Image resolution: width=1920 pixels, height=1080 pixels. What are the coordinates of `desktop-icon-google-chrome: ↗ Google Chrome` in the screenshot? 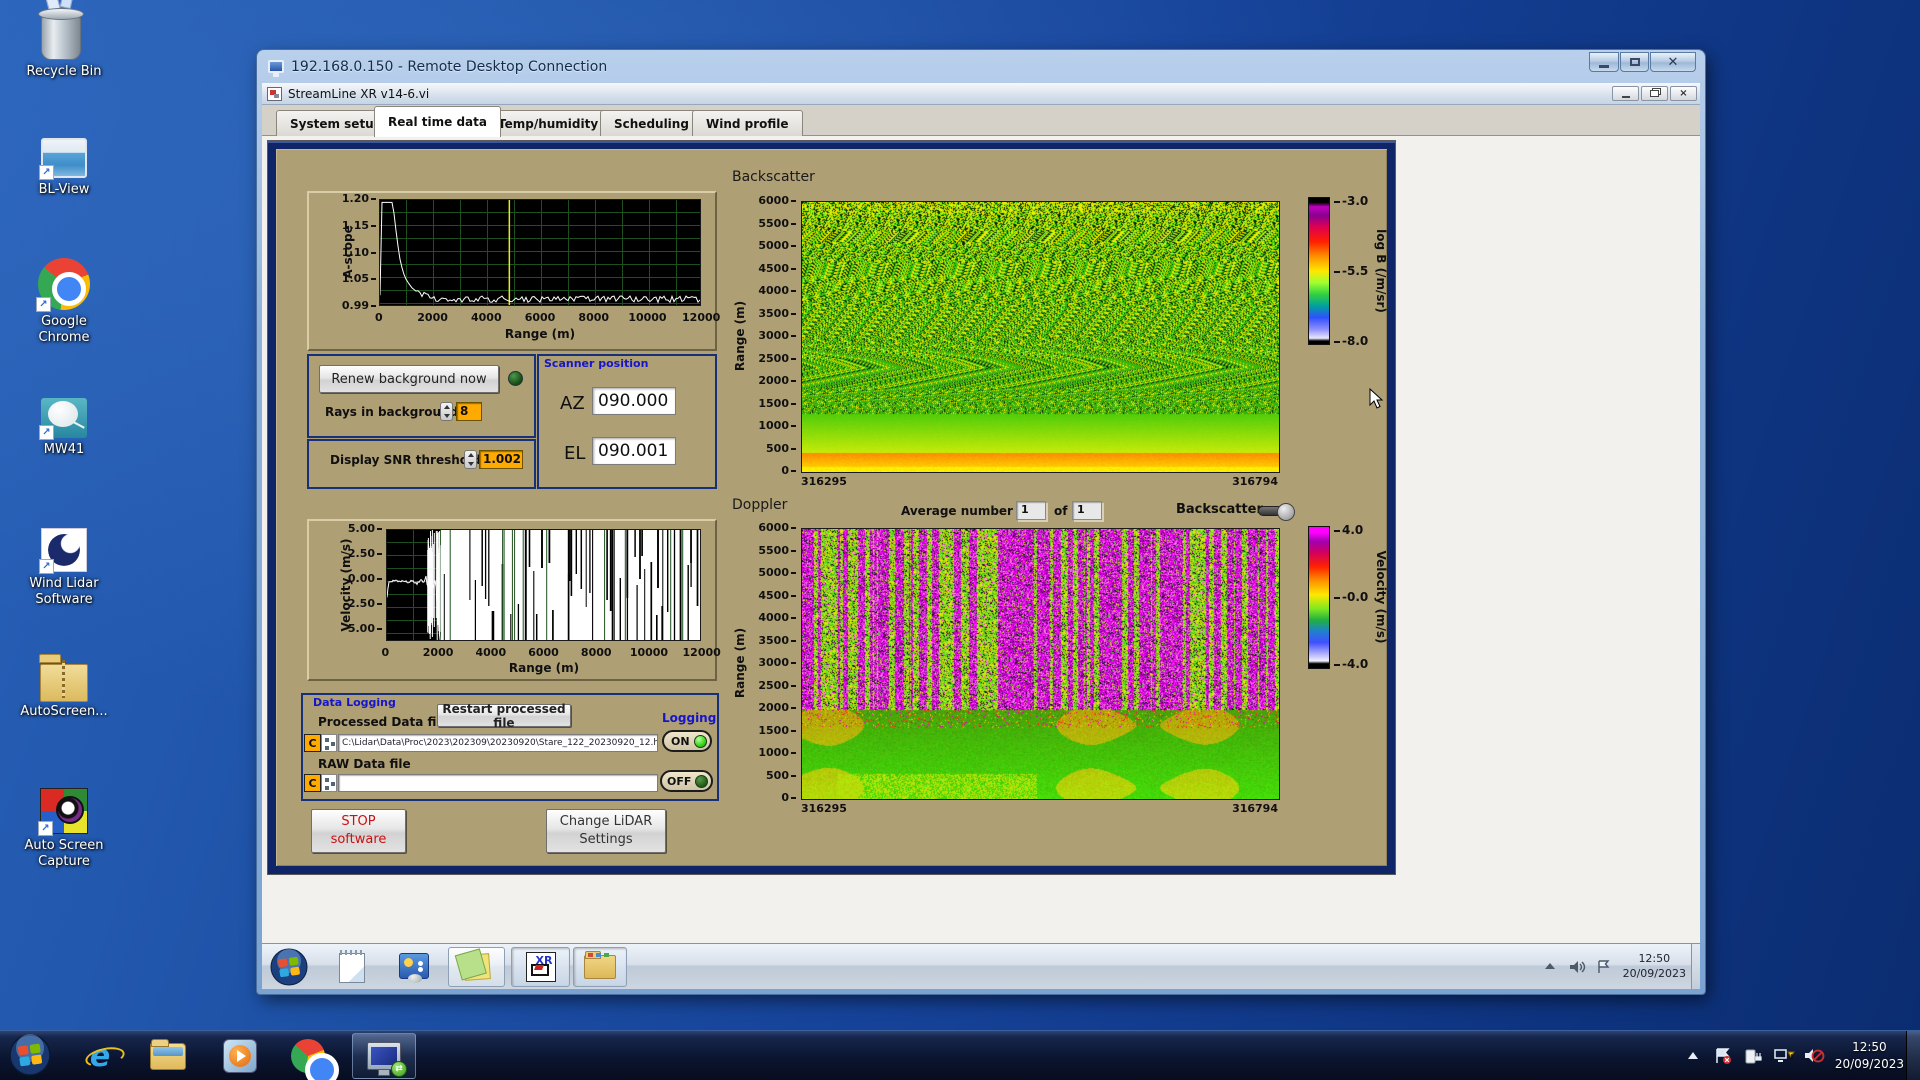 It's located at (64, 302).